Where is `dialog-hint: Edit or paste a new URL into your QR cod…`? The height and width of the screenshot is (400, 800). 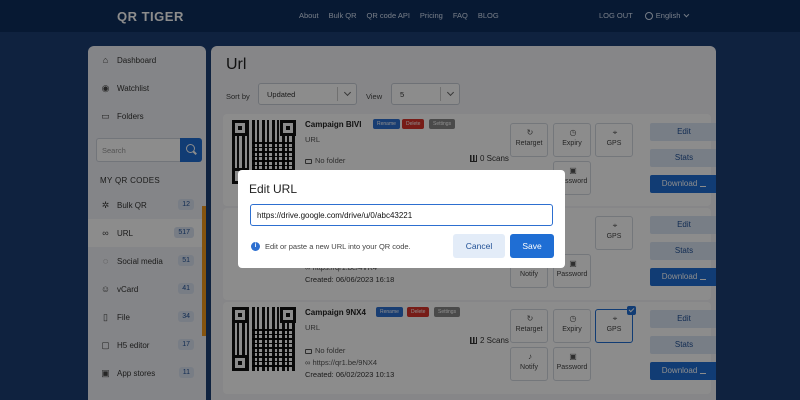
dialog-hint: Edit or paste a new URL into your QR cod… is located at coordinates (338, 246).